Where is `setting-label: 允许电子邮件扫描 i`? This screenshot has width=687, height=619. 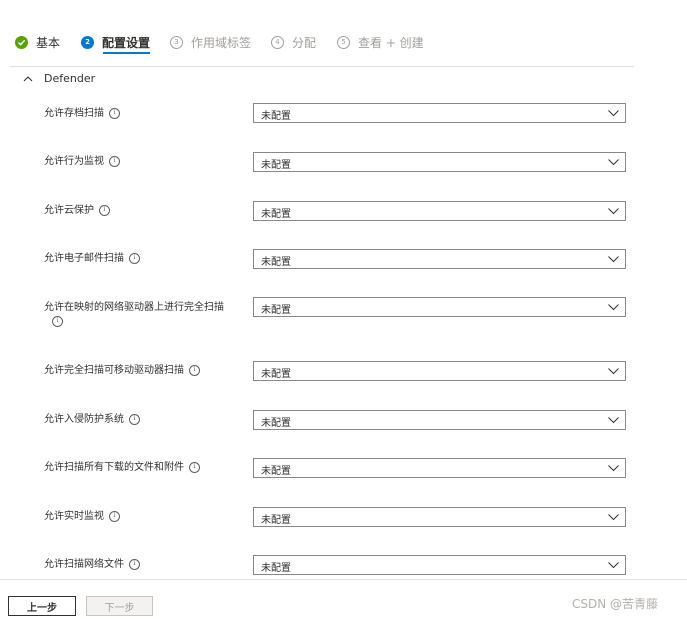
setting-label: 允许电子邮件扫描 i is located at coordinates (144, 259).